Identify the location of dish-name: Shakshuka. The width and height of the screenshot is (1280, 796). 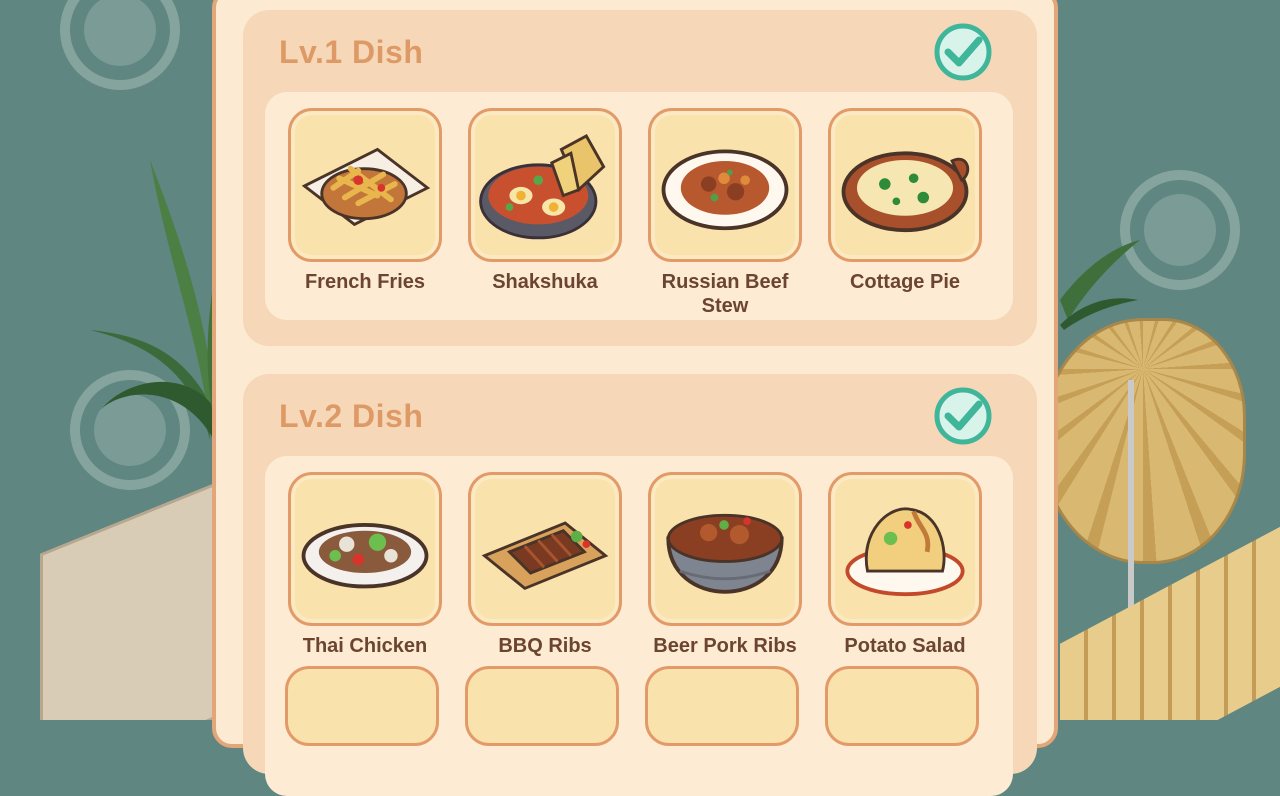
(545, 282).